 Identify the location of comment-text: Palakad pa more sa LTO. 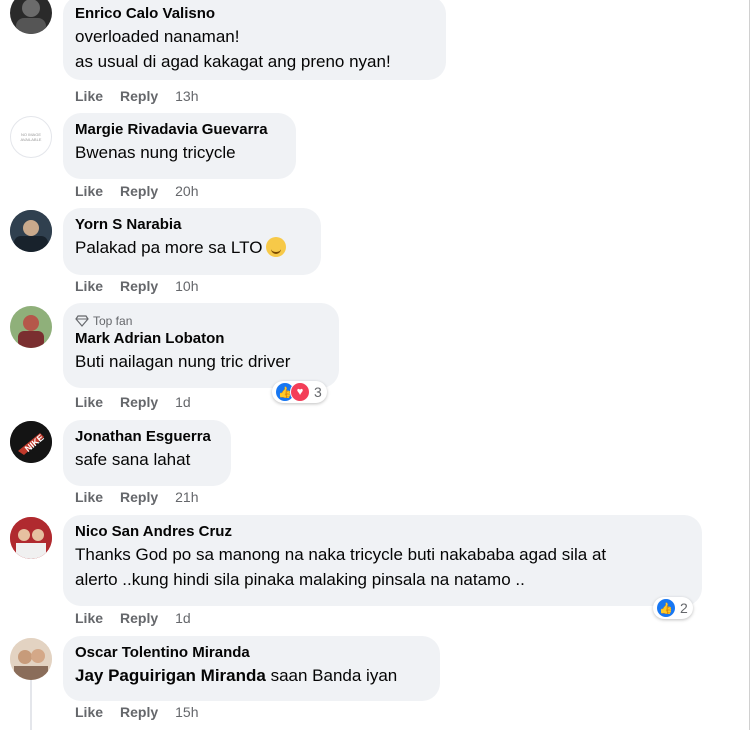
(169, 247).